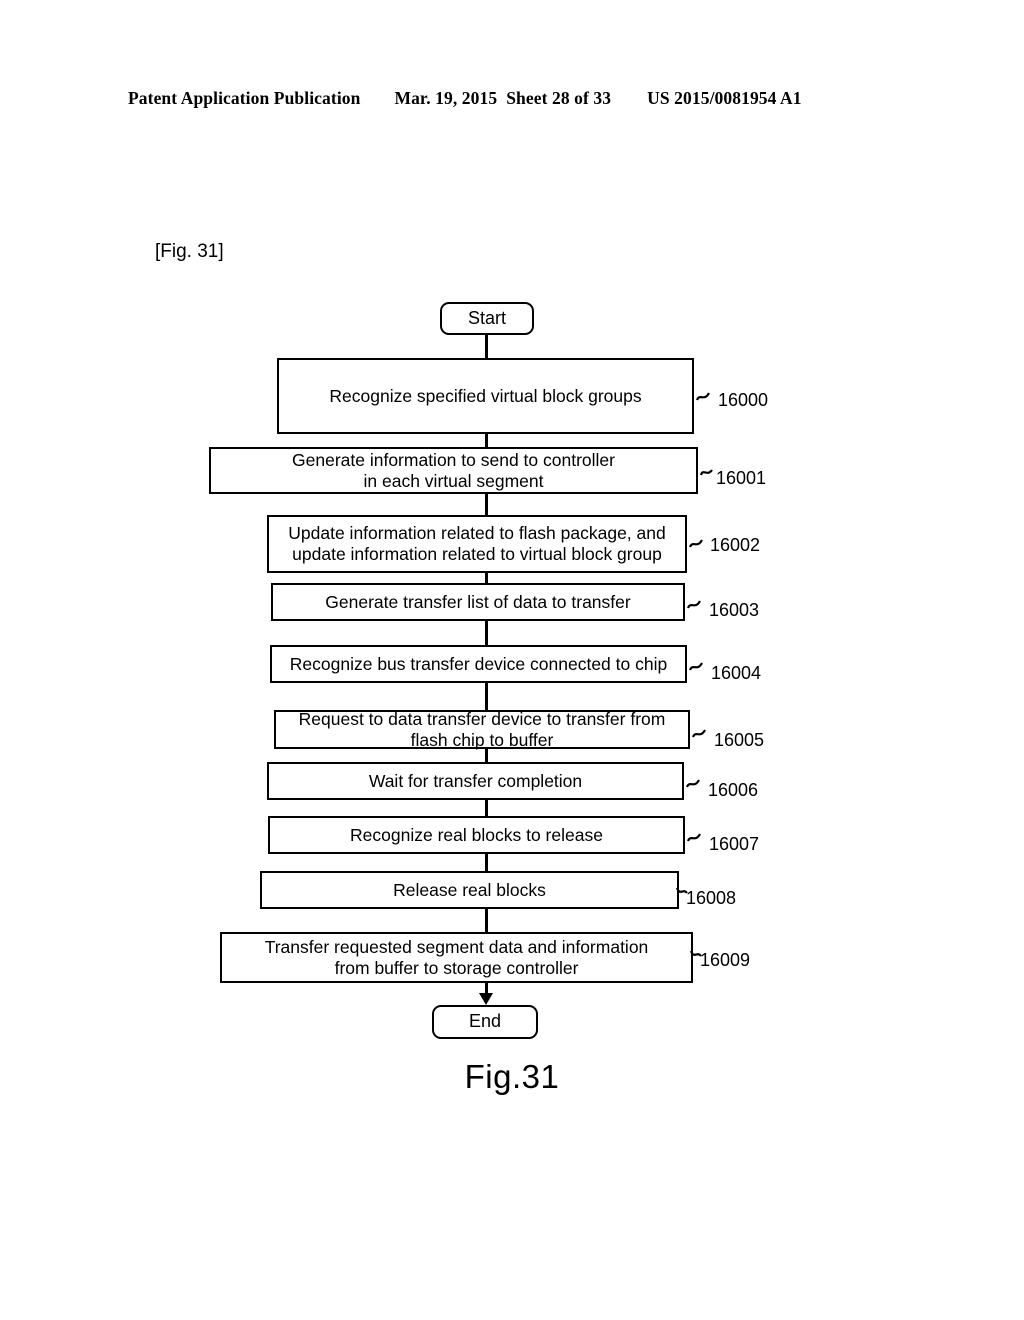  I want to click on flow-node-start: Start, so click(487, 318).